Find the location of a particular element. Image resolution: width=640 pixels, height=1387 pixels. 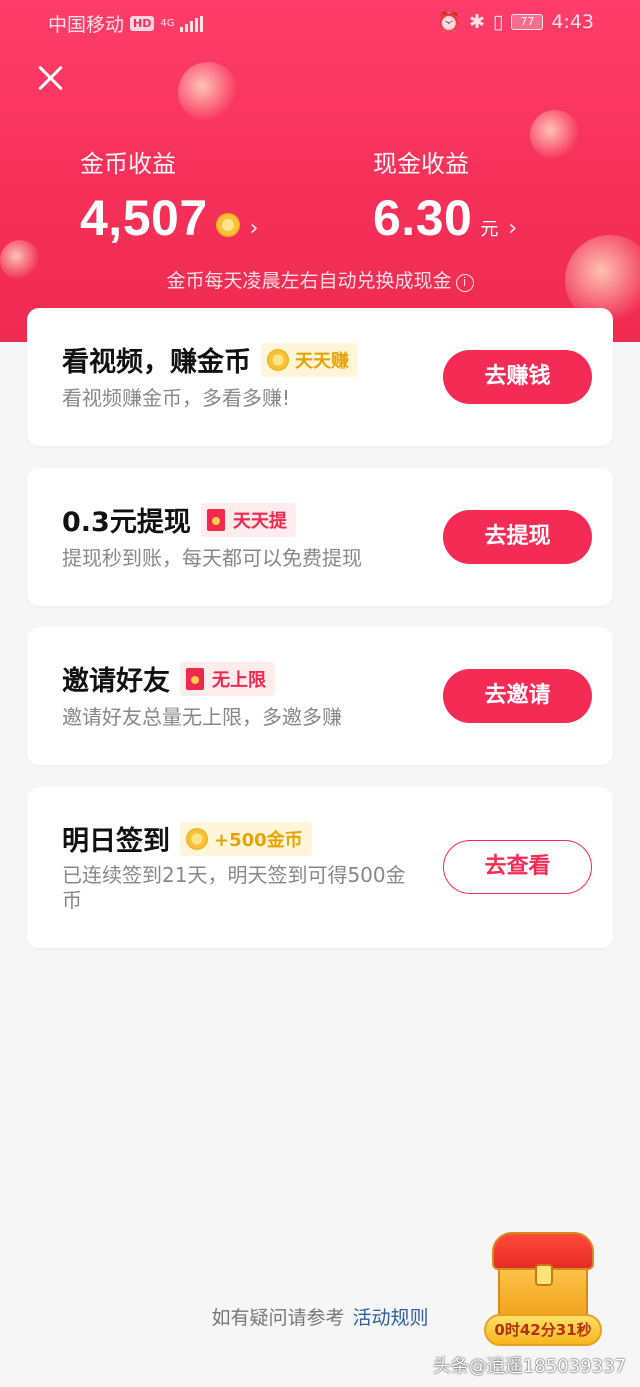

coin-earnings-label: 金币收益 is located at coordinates (128, 164).